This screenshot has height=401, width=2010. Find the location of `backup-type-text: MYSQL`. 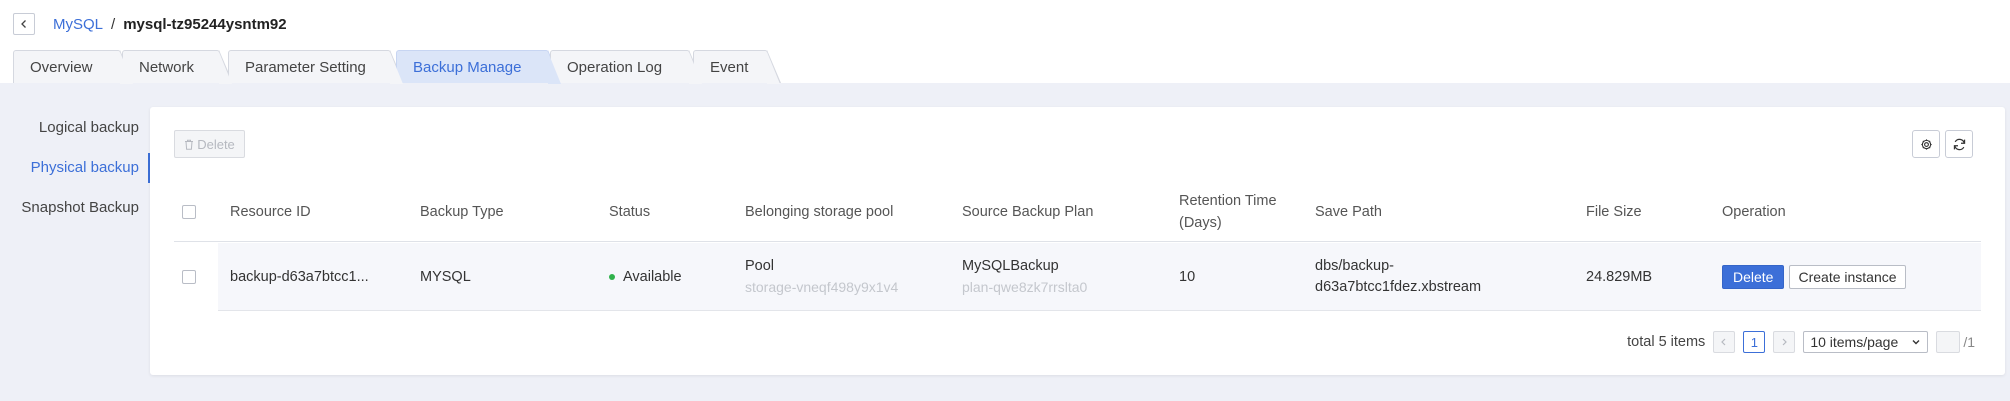

backup-type-text: MYSQL is located at coordinates (445, 276).